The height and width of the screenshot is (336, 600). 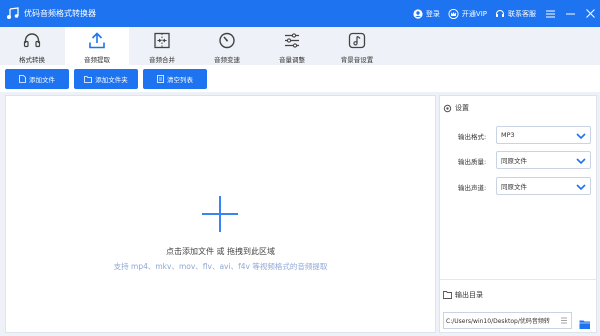 I want to click on output-format-select: MP3, so click(x=543, y=135).